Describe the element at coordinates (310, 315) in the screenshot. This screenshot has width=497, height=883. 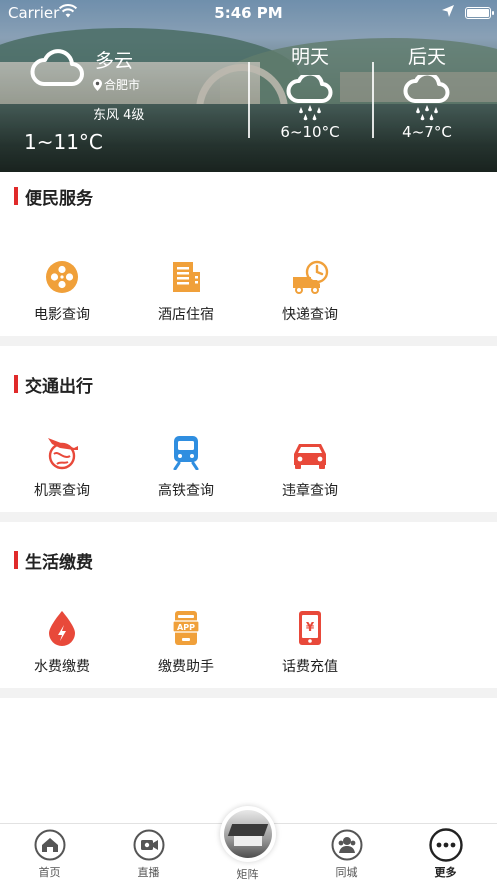
I see `tile-label: 快递查询` at that location.